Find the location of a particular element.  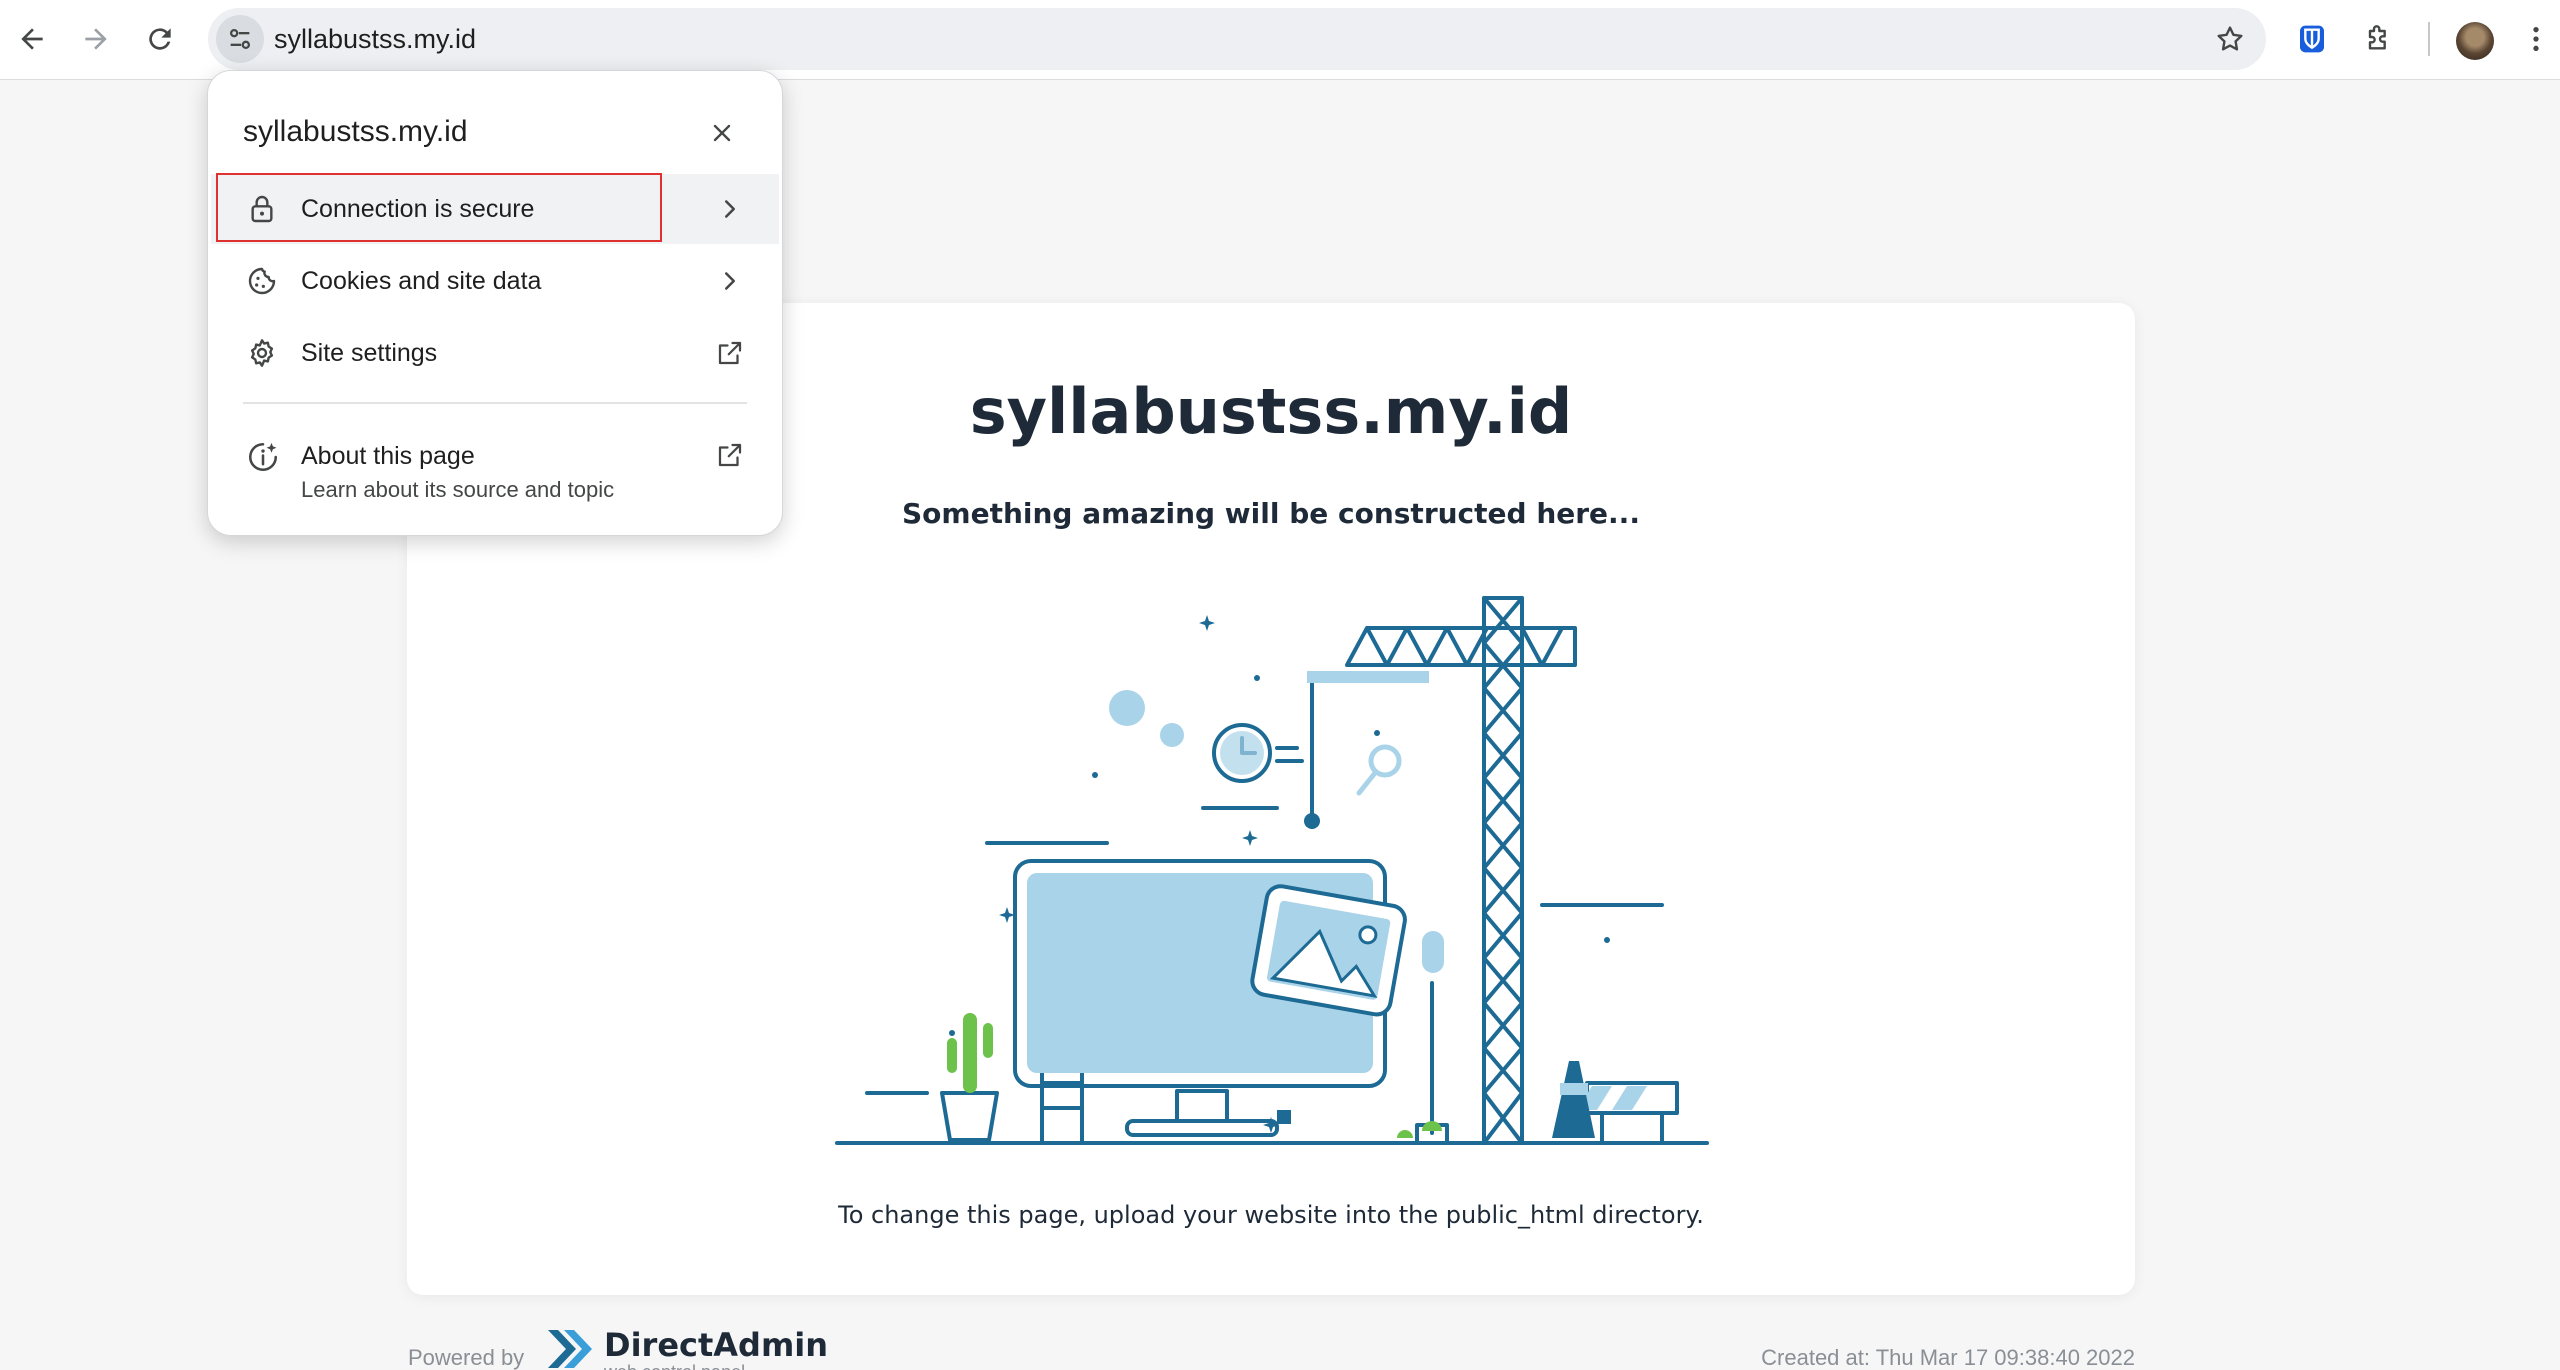

site-info-button is located at coordinates (240, 39).